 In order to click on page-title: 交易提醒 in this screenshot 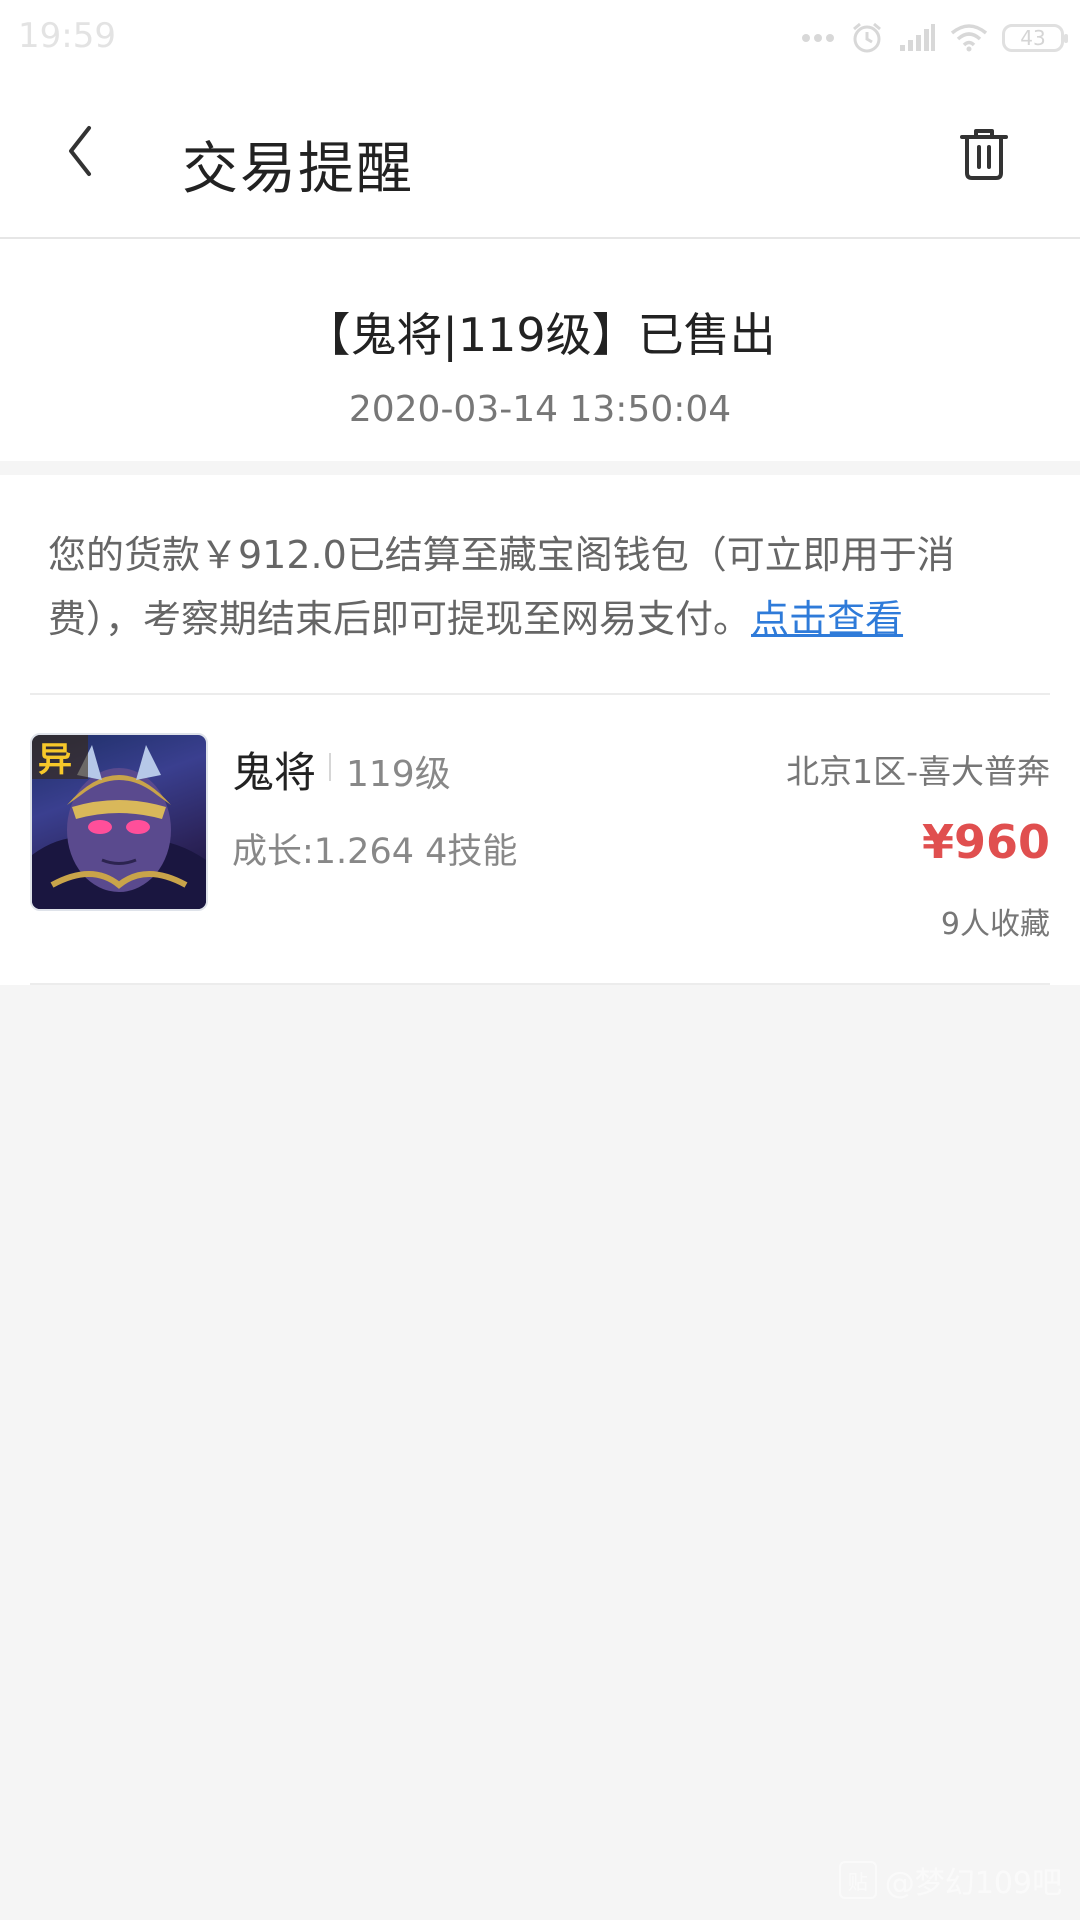, I will do `click(298, 169)`.